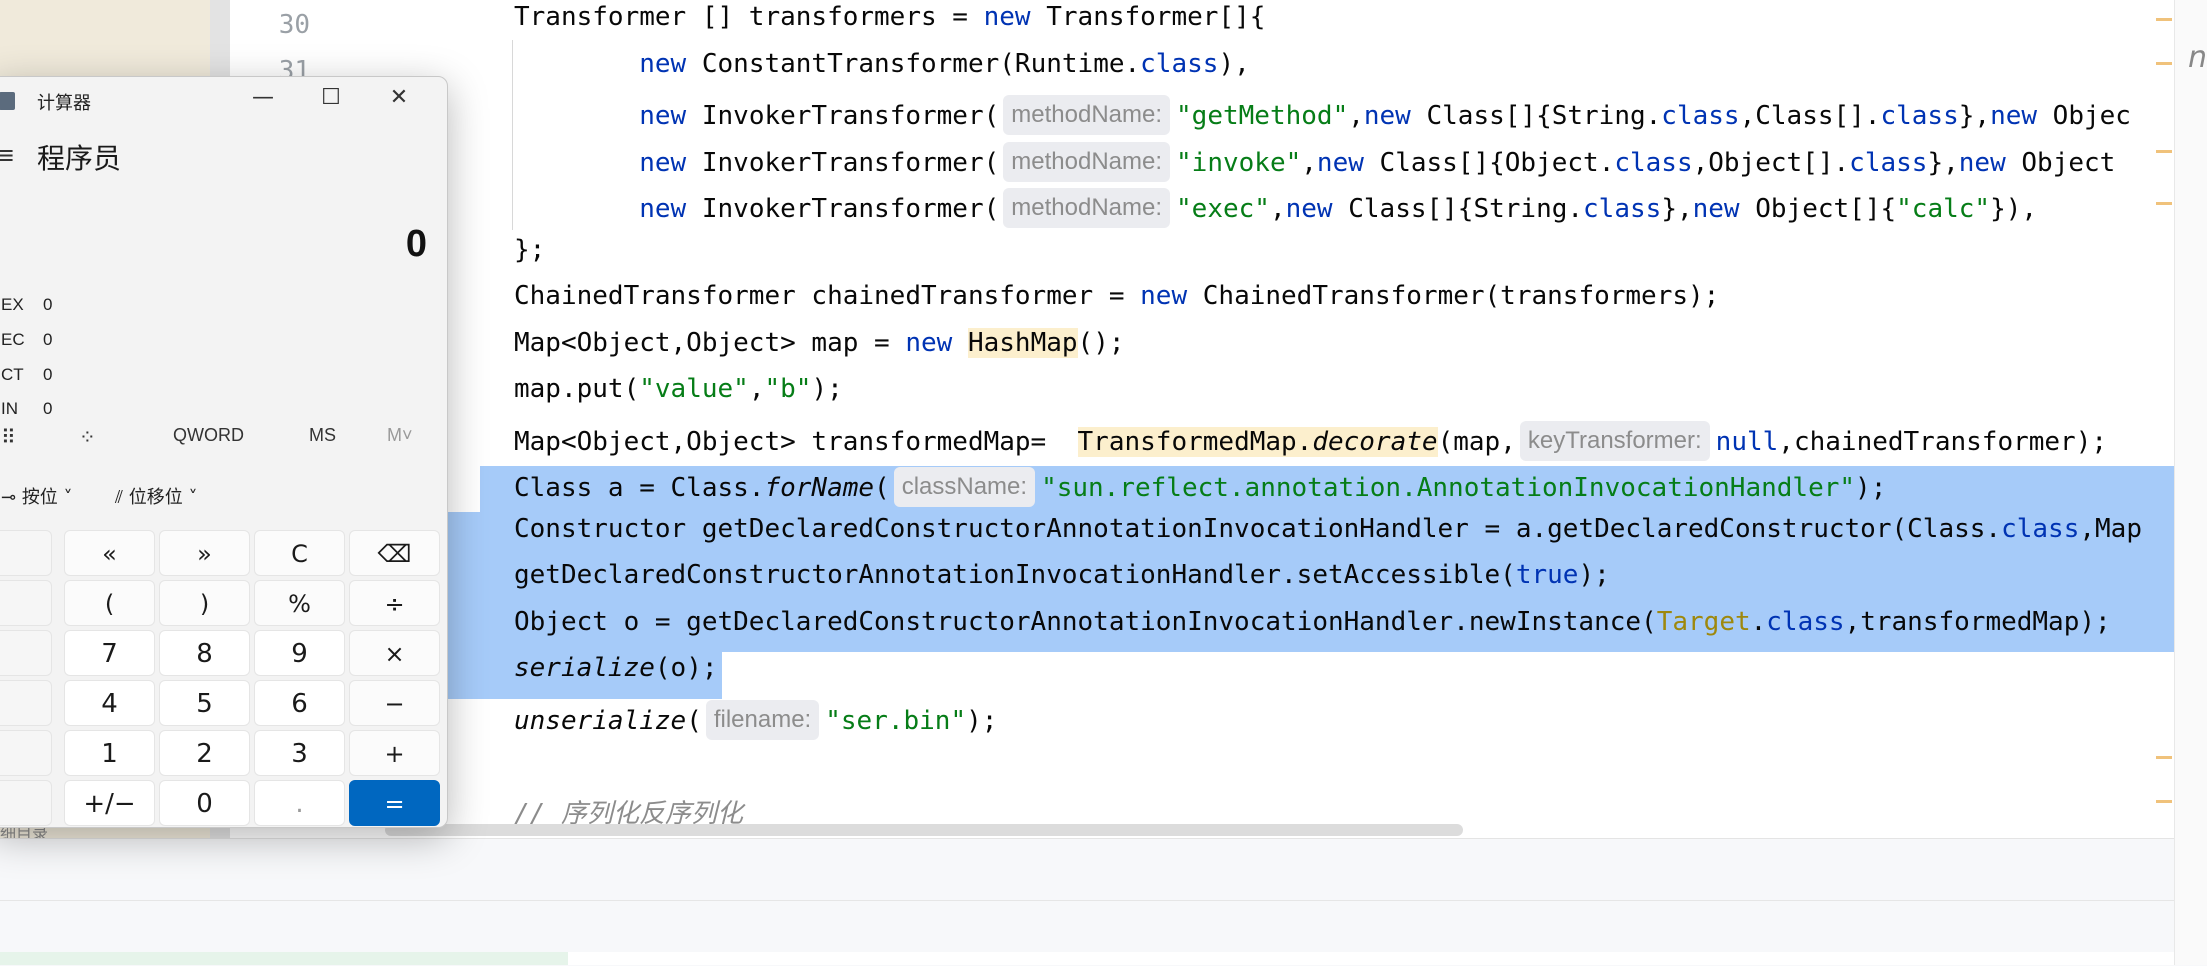 The width and height of the screenshot is (2207, 966). What do you see at coordinates (2197, 57) in the screenshot?
I see `right-strip-glyph: n` at bounding box center [2197, 57].